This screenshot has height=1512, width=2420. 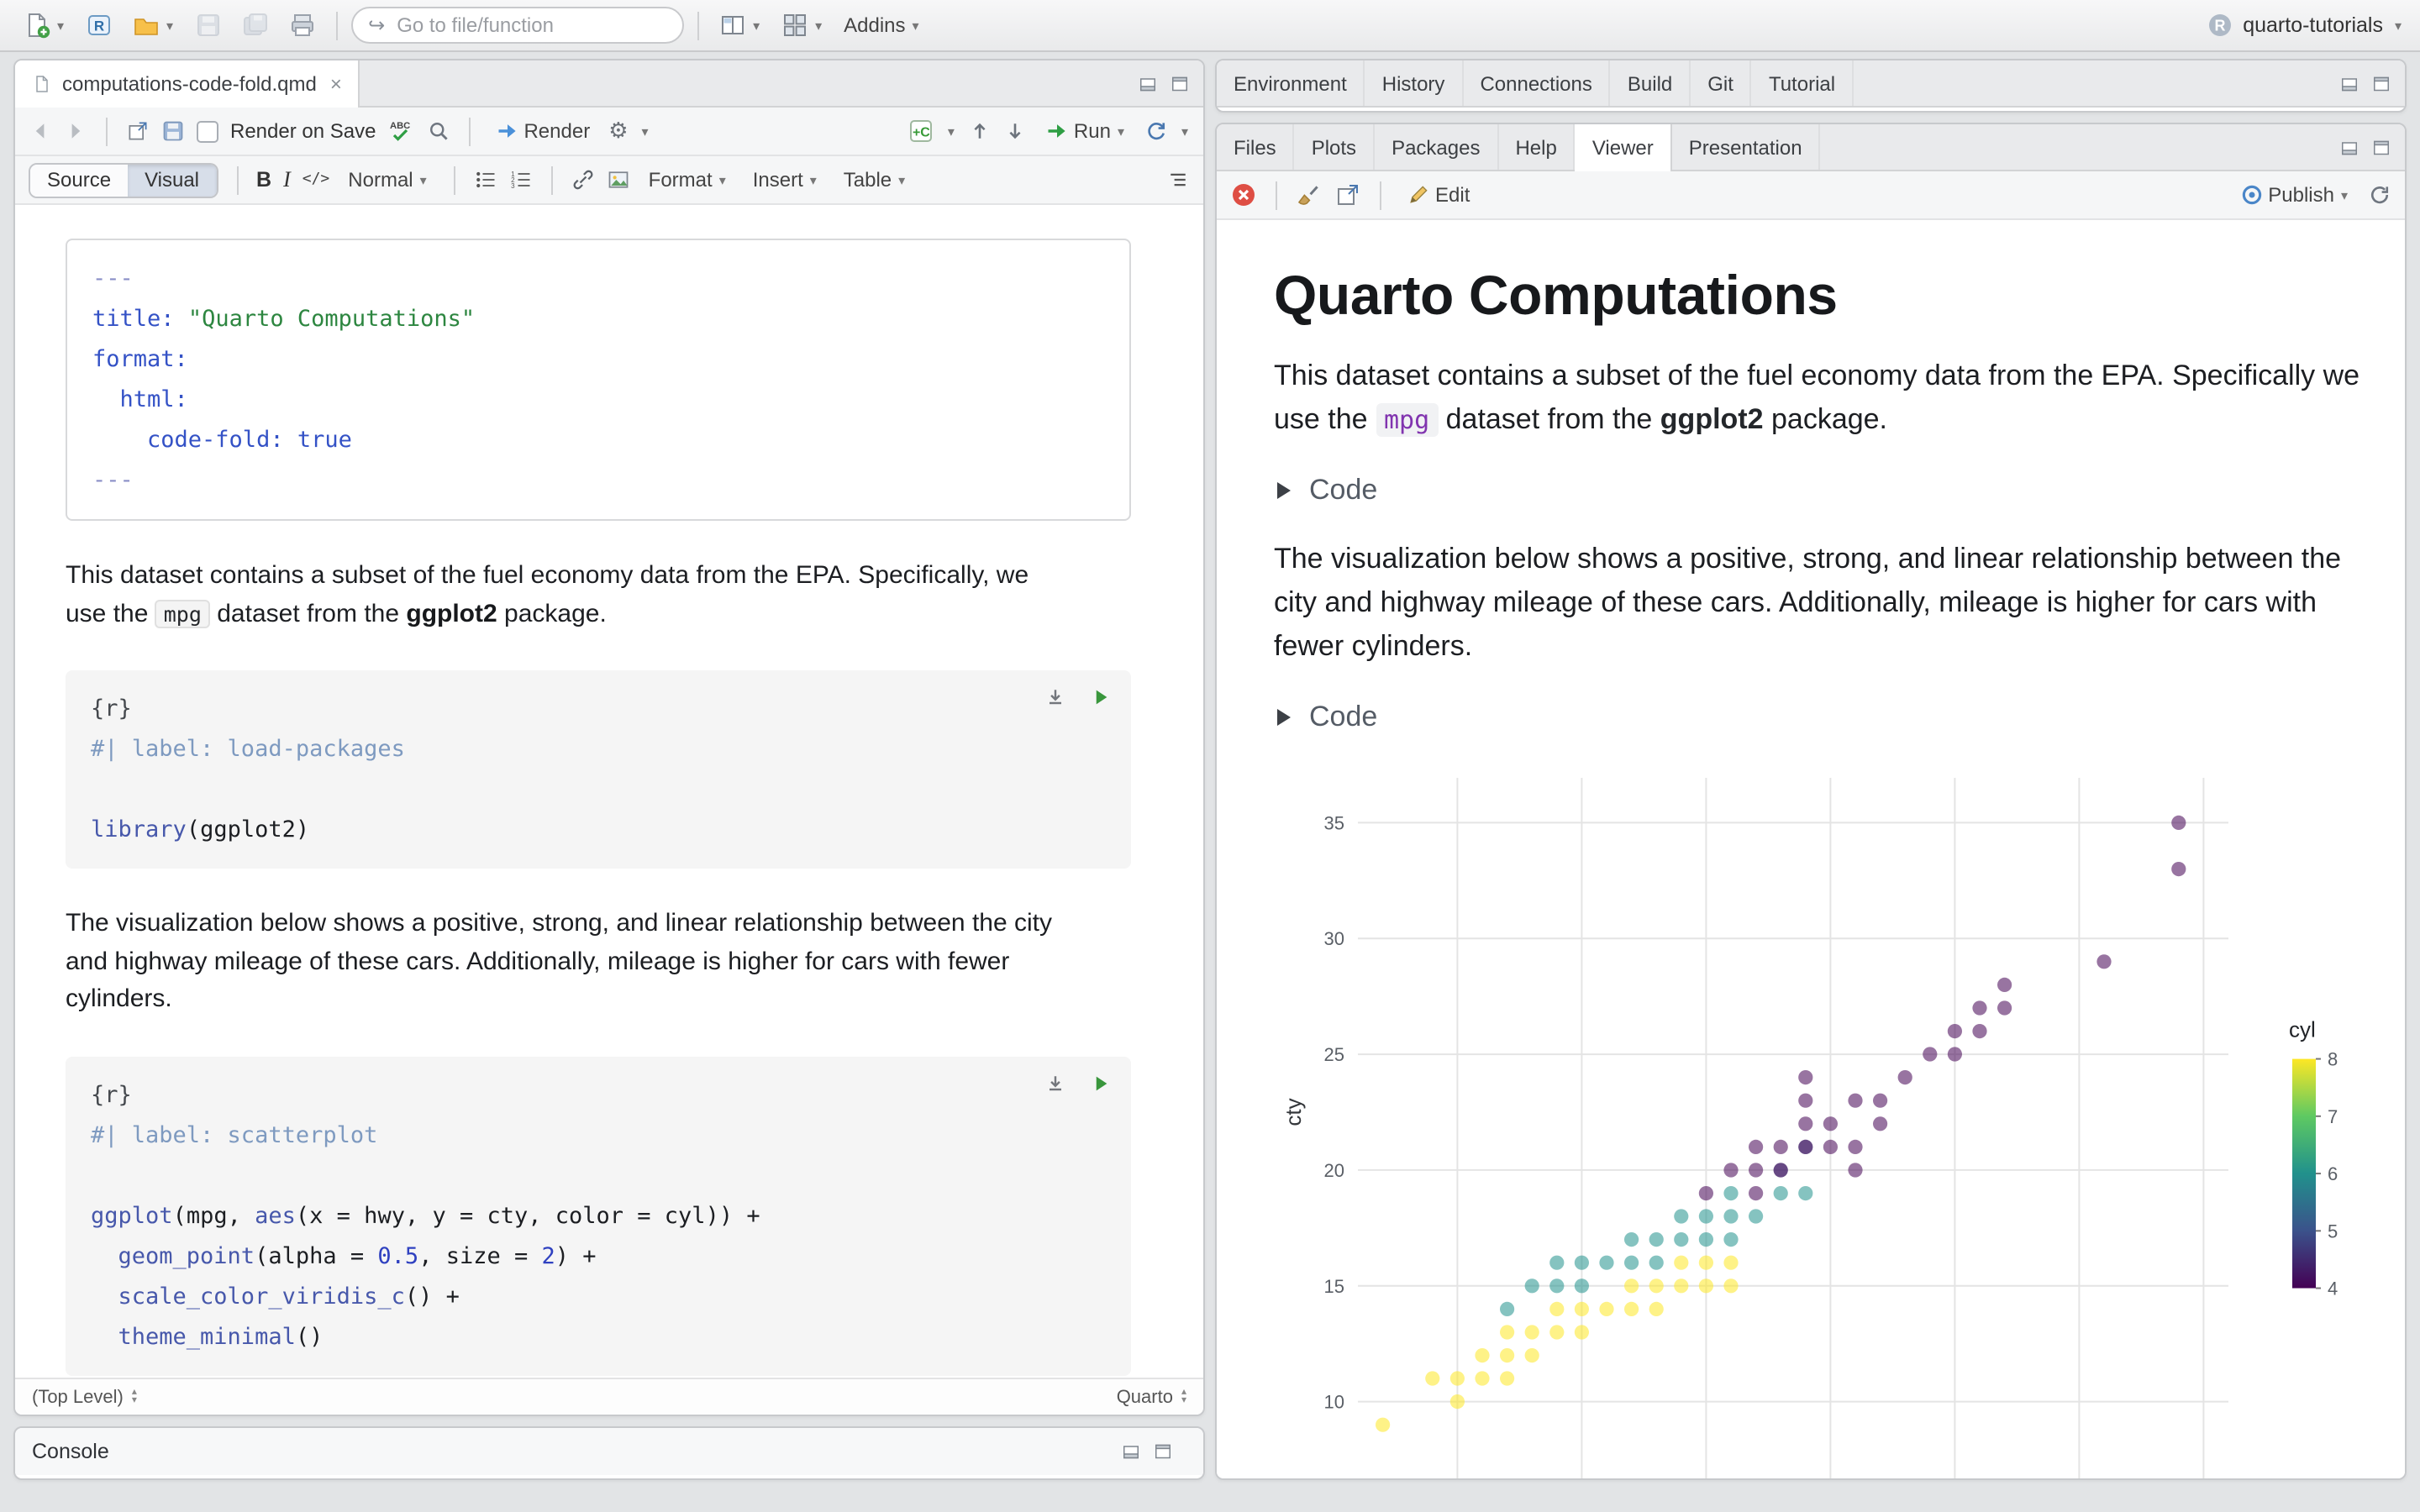 I want to click on paragraph-style-menu: Normal ▾, so click(x=387, y=179).